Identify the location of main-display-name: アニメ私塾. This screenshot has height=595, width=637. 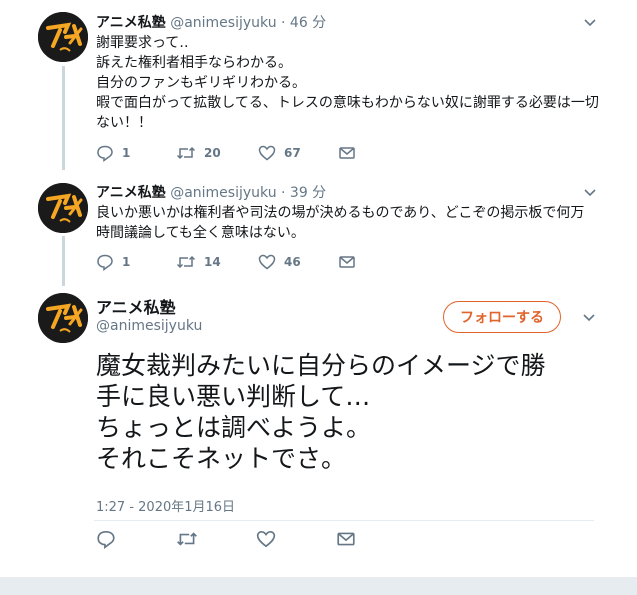
(136, 306).